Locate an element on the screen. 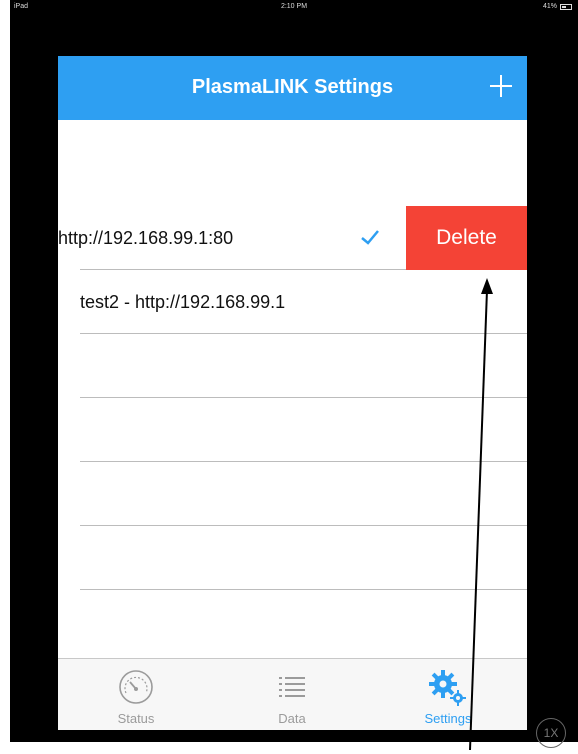 The height and width of the screenshot is (754, 578). tab-bar: Status Data Settings is located at coordinates (292, 694).